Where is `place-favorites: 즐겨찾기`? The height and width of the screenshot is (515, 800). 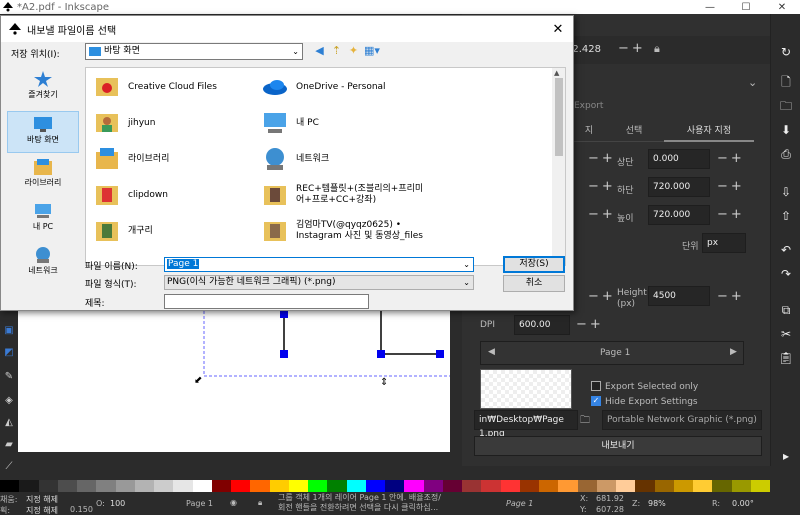
place-favorites: 즐겨찾기 is located at coordinates (43, 88).